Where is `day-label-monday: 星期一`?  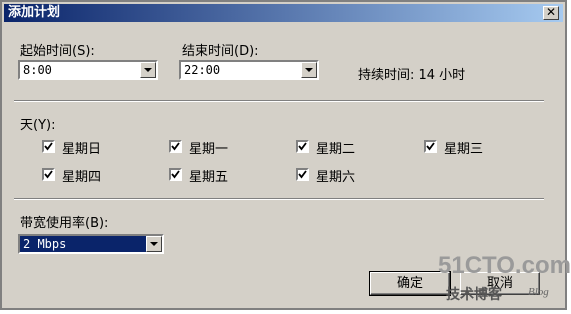 day-label-monday: 星期一 is located at coordinates (209, 149).